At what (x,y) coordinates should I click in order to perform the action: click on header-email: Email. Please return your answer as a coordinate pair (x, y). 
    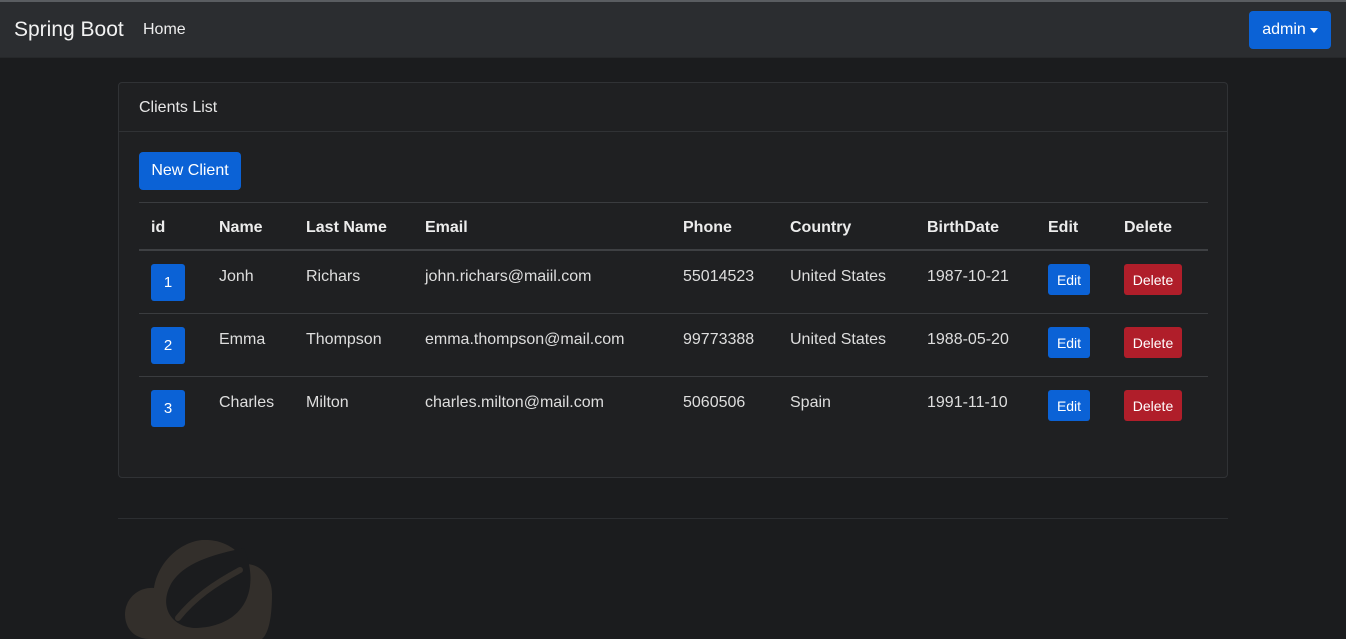
    Looking at the image, I should click on (446, 227).